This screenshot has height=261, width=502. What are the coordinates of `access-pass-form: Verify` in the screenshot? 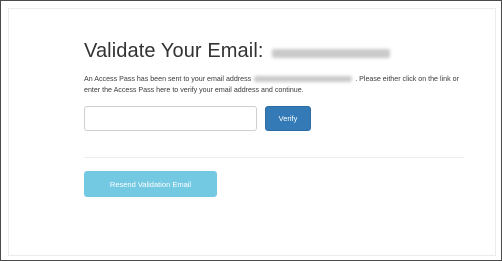 It's located at (274, 118).